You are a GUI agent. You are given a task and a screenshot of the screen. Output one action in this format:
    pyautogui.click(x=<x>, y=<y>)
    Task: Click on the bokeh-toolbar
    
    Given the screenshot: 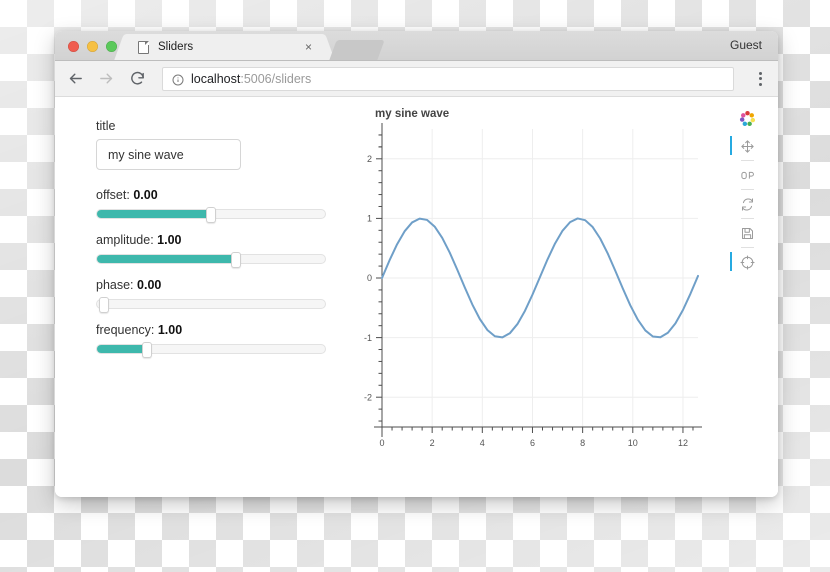 What is the action you would take?
    pyautogui.click(x=746, y=191)
    